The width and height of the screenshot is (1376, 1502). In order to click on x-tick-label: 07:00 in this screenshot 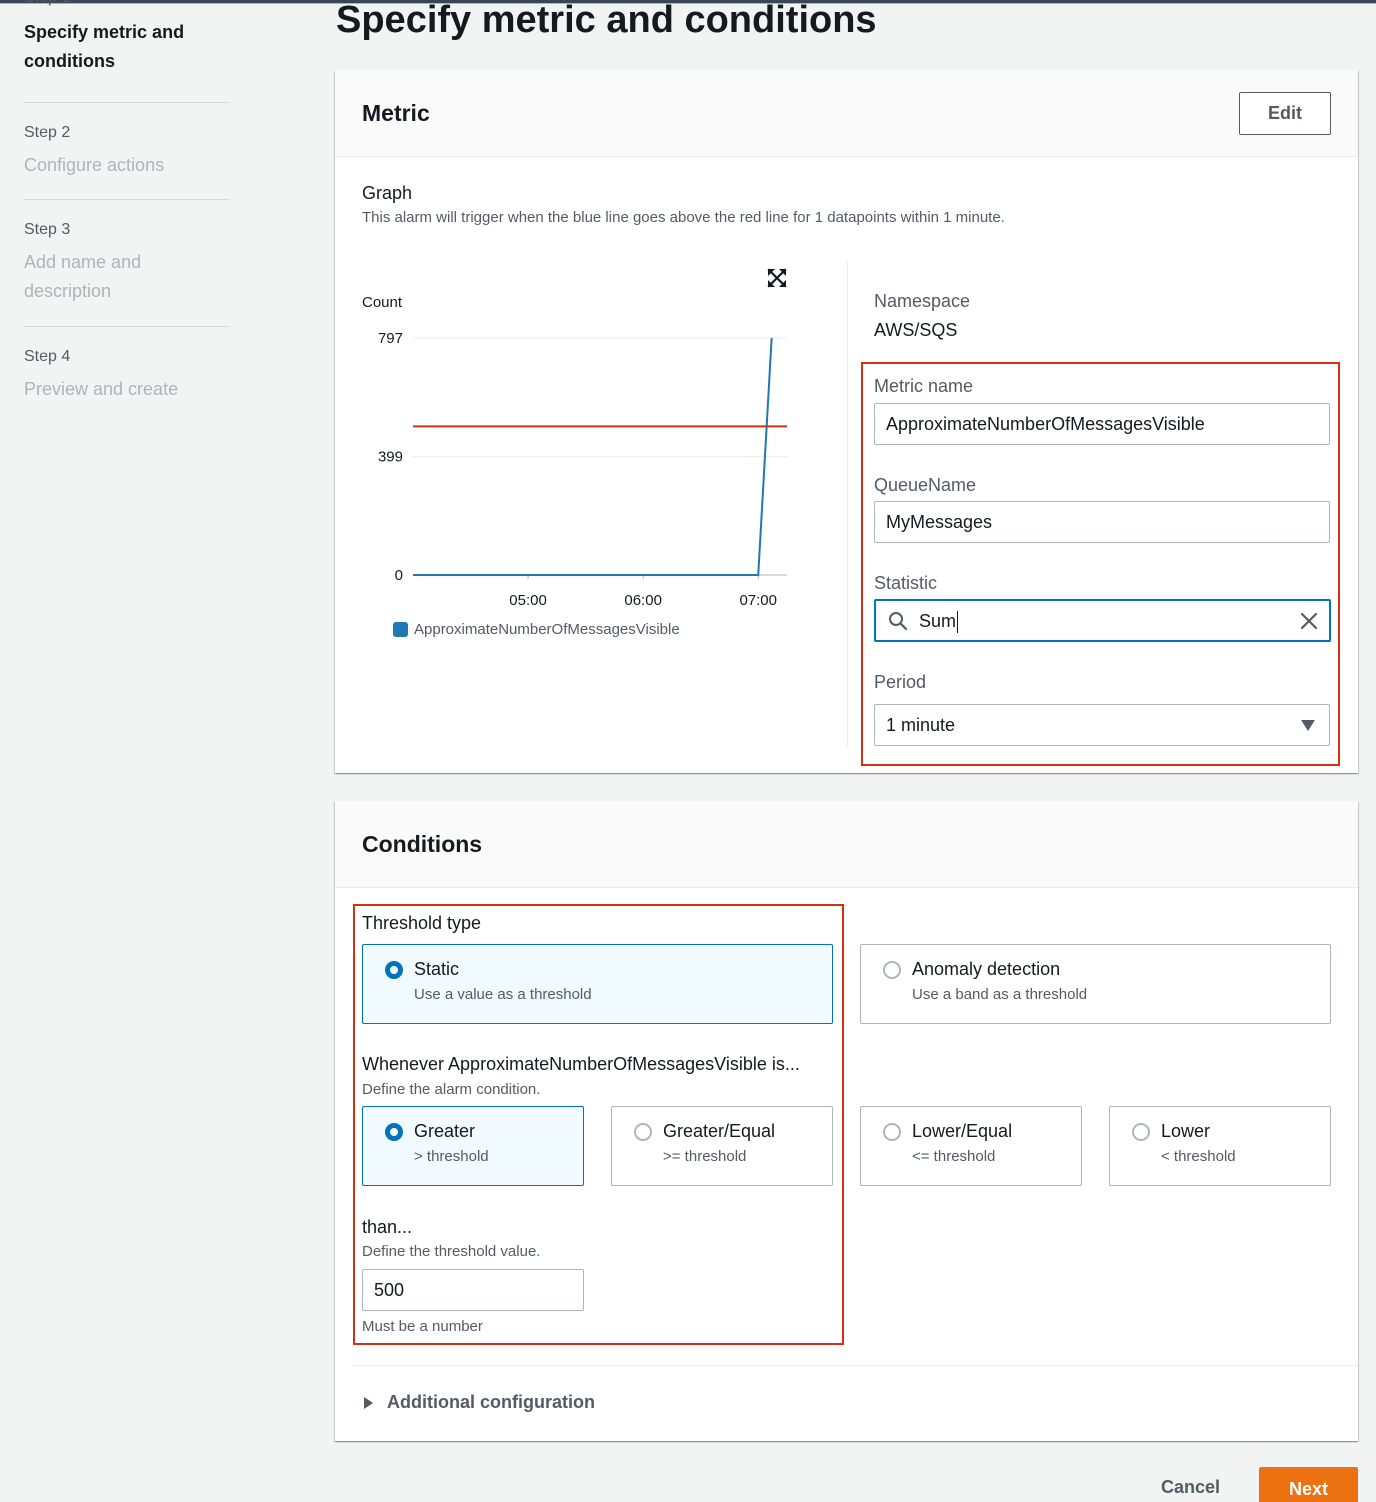, I will do `click(758, 600)`.